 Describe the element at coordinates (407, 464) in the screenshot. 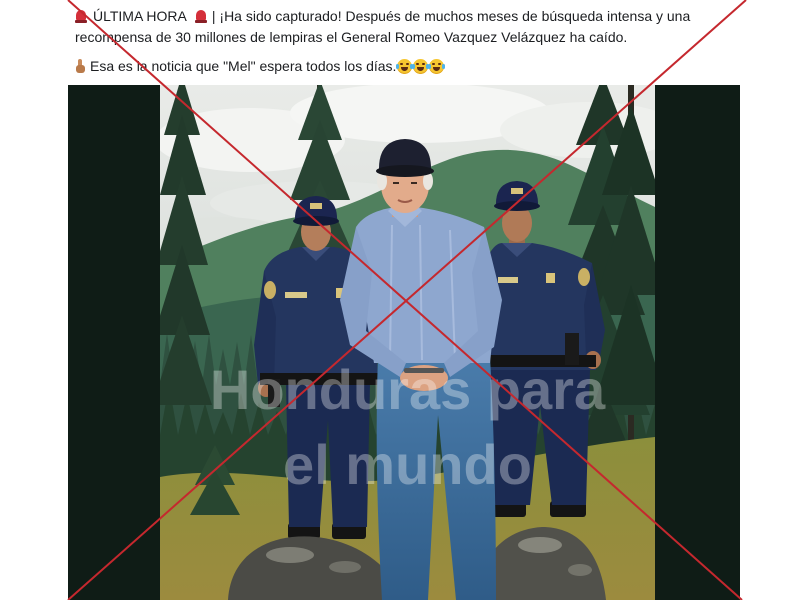

I see `watermark-line: el mundo` at that location.